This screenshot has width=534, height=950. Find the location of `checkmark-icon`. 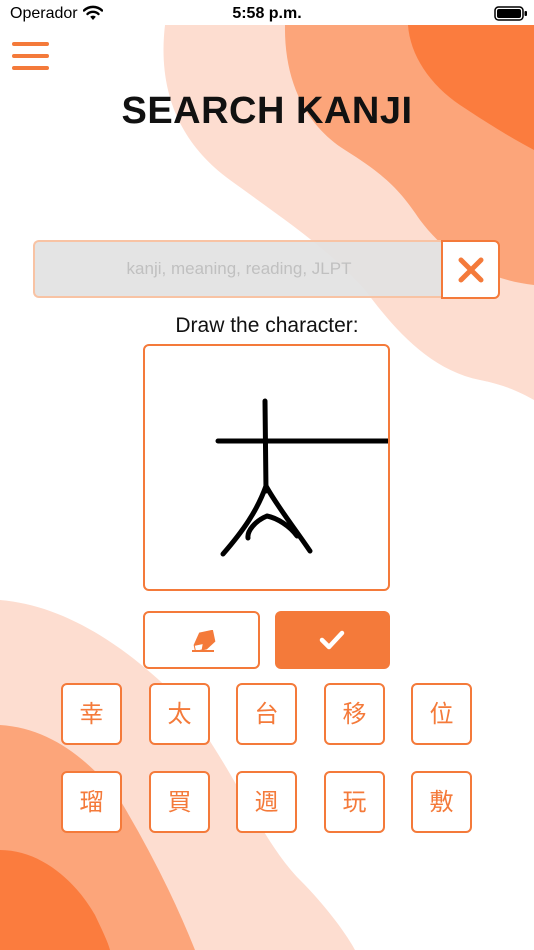

checkmark-icon is located at coordinates (332, 640).